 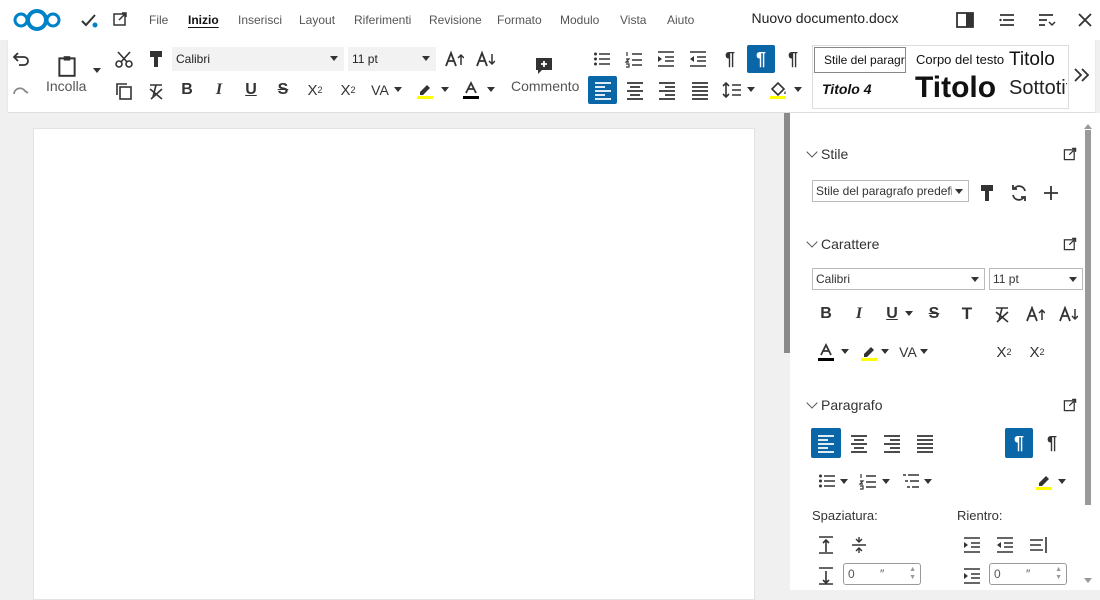 What do you see at coordinates (972, 545) in the screenshot?
I see `before-text-indent-icon` at bounding box center [972, 545].